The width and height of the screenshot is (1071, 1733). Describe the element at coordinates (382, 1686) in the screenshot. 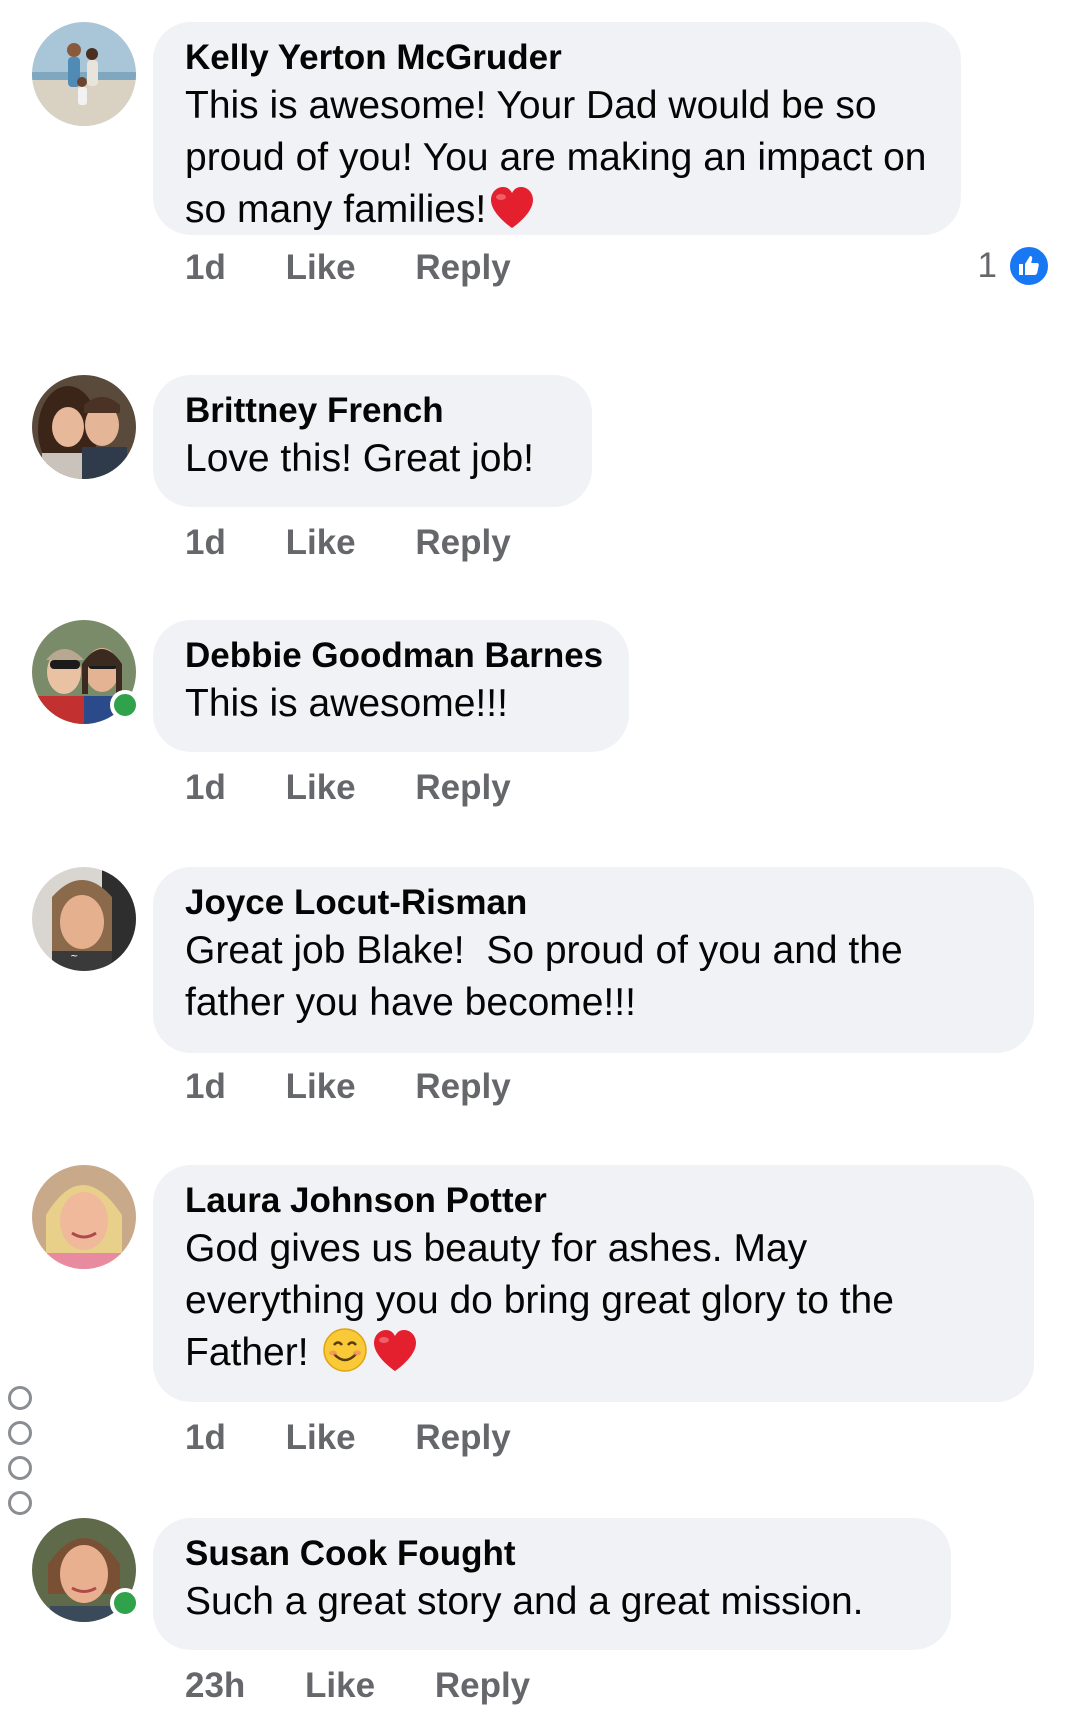

I see `comment-actions: 23h Like Reply` at that location.